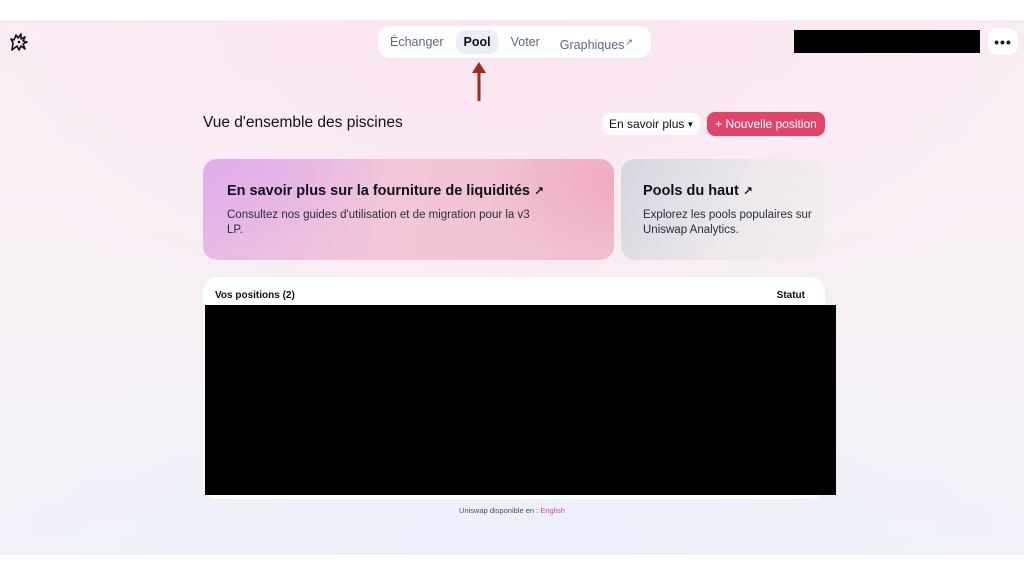 This screenshot has width=1024, height=576. I want to click on footer-text: Uniswap disponible en :, so click(500, 510).